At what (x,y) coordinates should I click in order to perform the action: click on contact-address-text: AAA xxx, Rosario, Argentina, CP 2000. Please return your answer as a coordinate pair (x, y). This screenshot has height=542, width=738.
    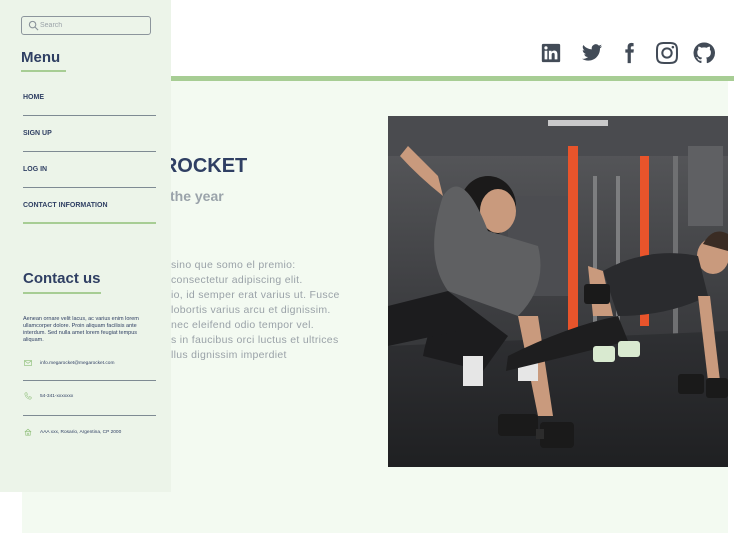
    Looking at the image, I should click on (81, 432).